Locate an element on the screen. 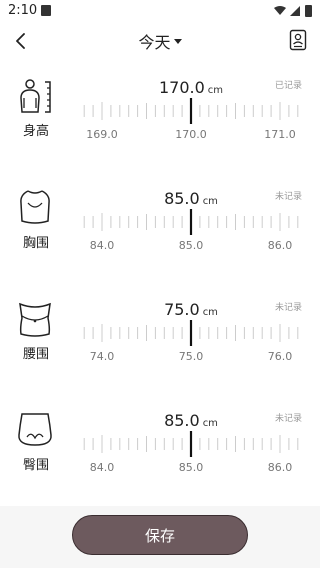  hip-icon is located at coordinates (35, 429).